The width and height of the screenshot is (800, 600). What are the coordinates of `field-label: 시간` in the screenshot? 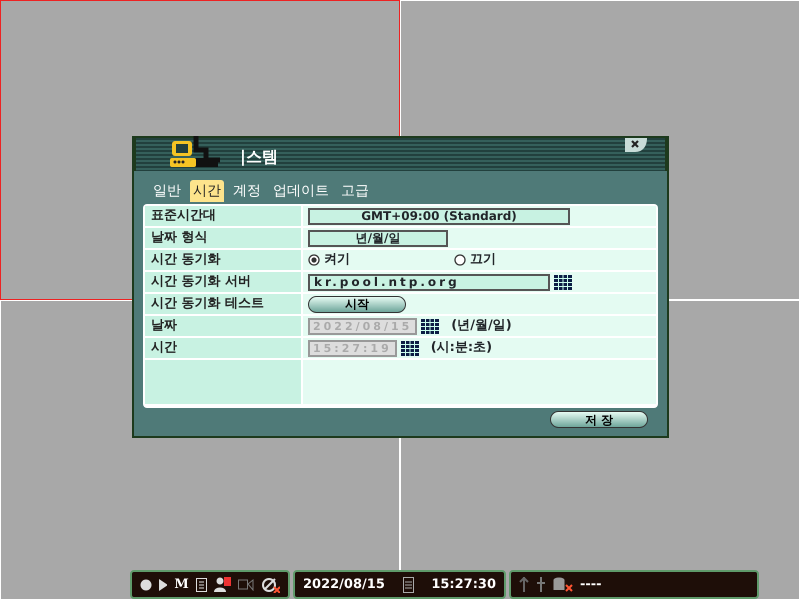 It's located at (223, 348).